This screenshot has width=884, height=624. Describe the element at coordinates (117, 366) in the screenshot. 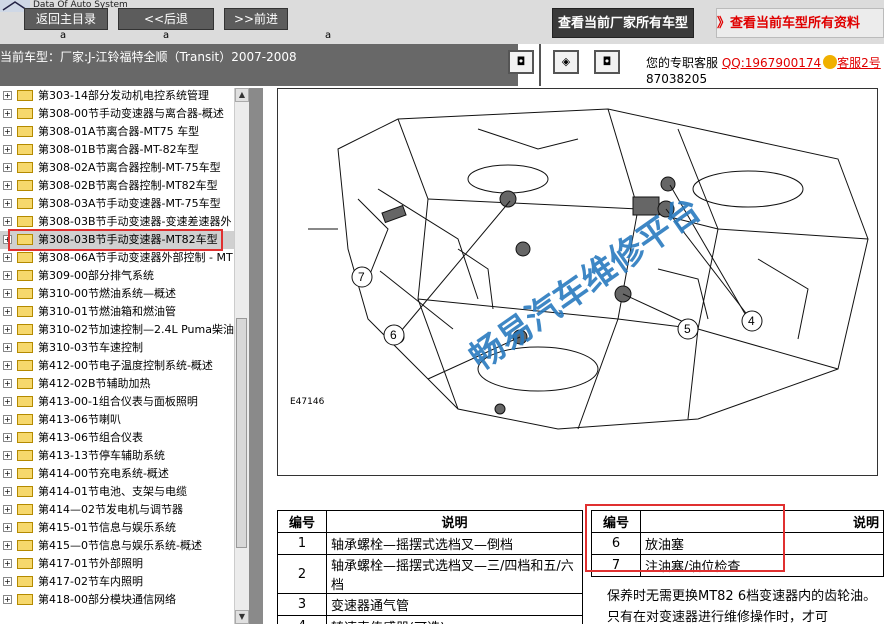

I see `tree-item: + 第412-00节电子温度控制系统-概述` at that location.